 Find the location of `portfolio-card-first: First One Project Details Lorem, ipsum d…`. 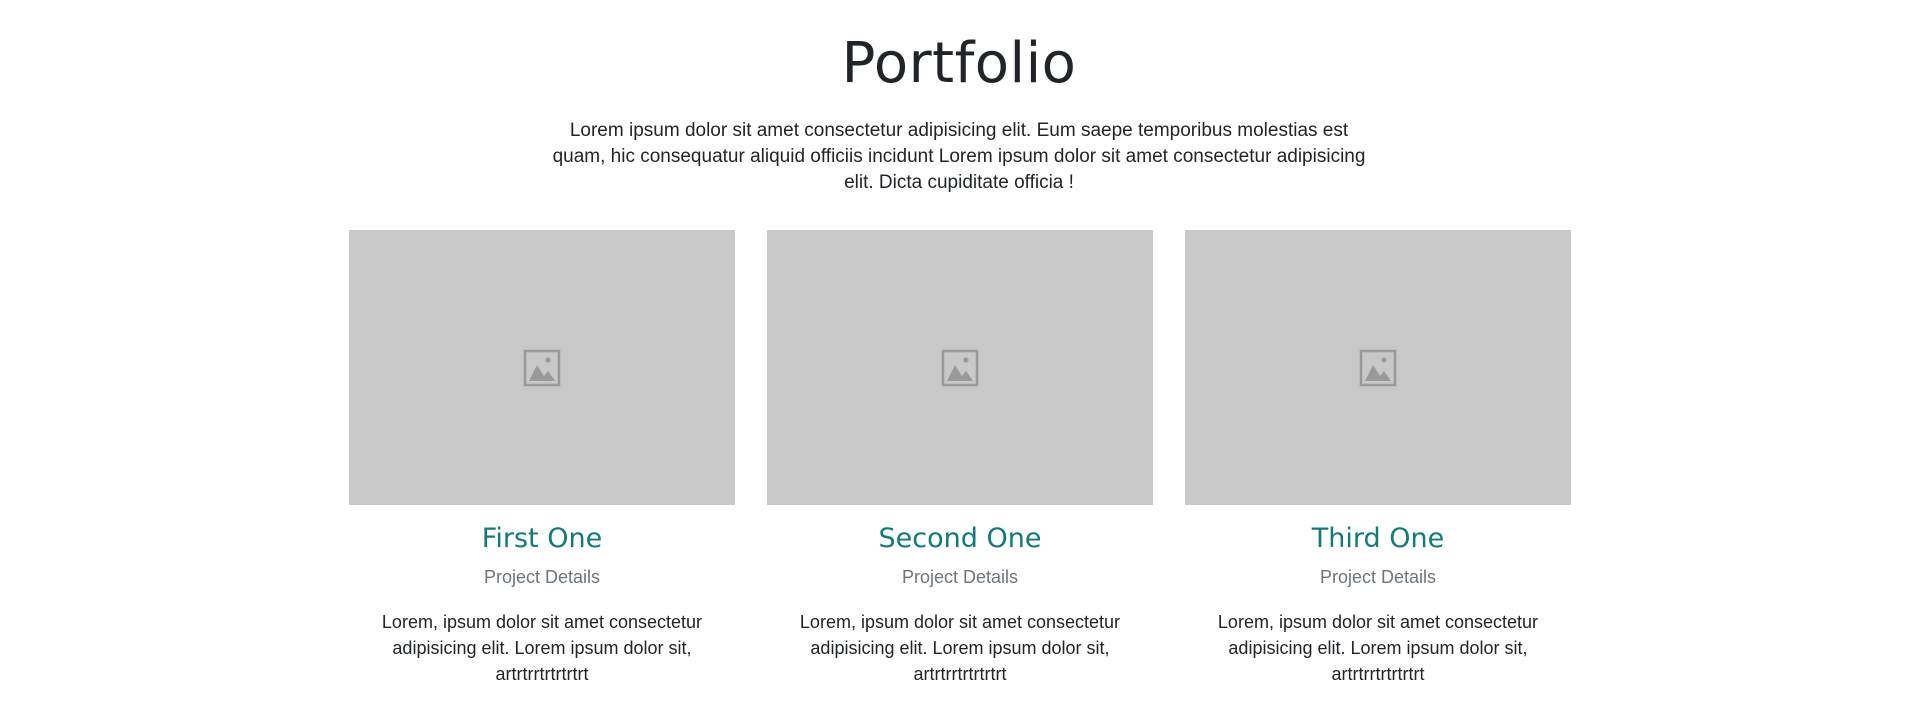

portfolio-card-first: First One Project Details Lorem, ipsum d… is located at coordinates (542, 458).